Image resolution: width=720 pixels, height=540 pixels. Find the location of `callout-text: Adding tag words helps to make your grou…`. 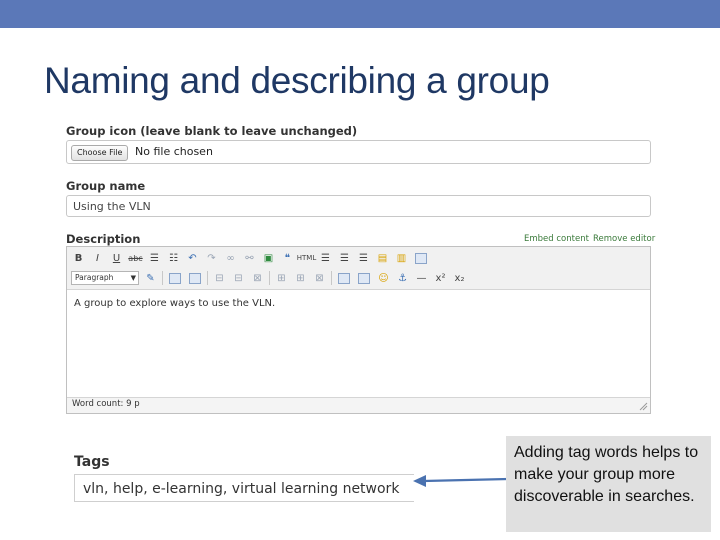

callout-text: Adding tag words helps to make your grou… is located at coordinates (606, 474).